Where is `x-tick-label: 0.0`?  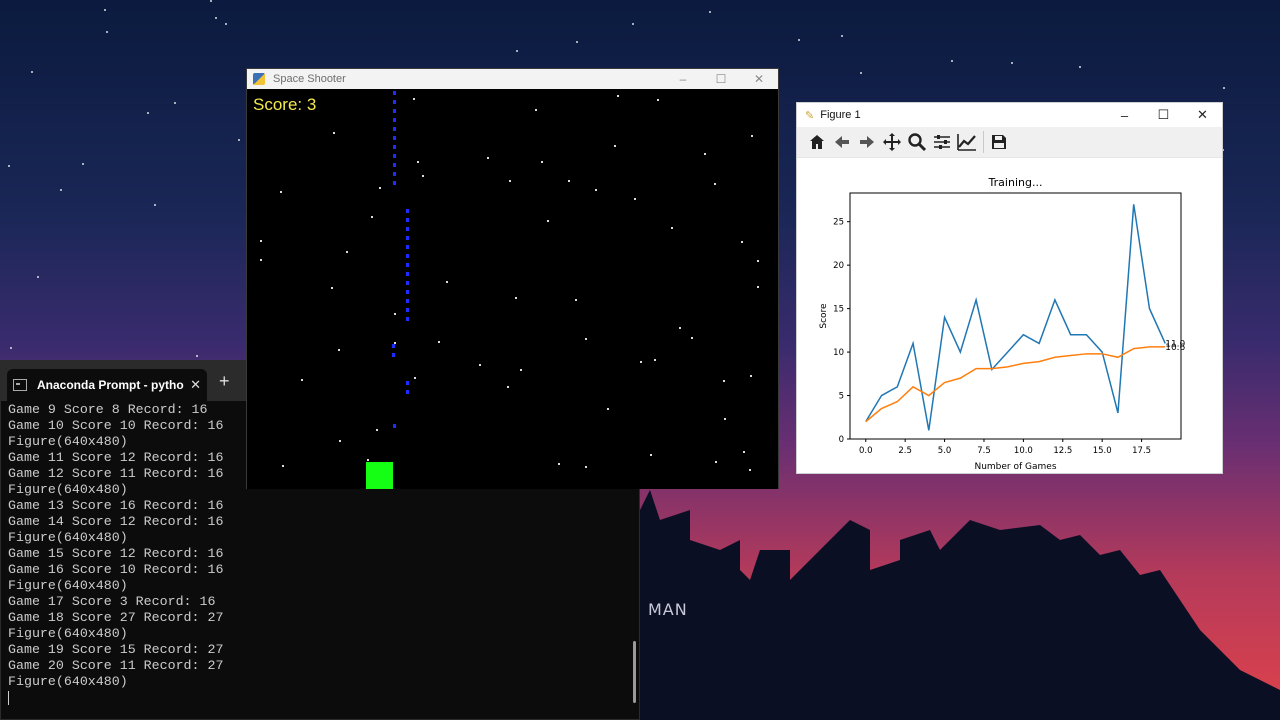 x-tick-label: 0.0 is located at coordinates (866, 451).